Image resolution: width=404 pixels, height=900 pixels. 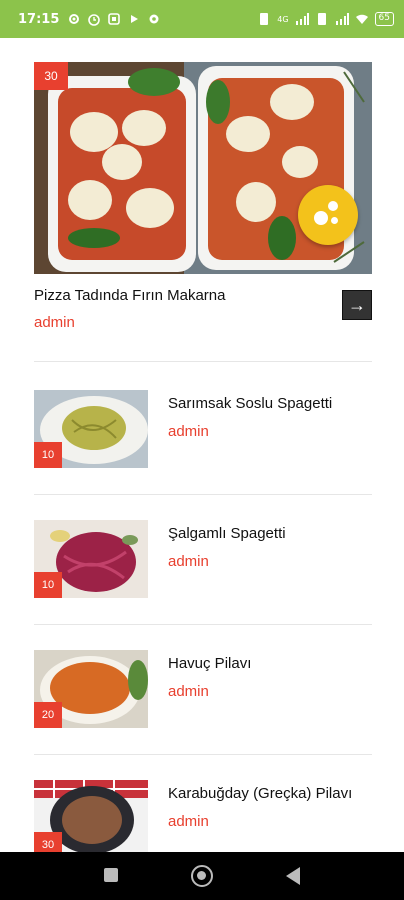 What do you see at coordinates (51, 76) in the screenshot?
I see `cook-time-badge: 30` at bounding box center [51, 76].